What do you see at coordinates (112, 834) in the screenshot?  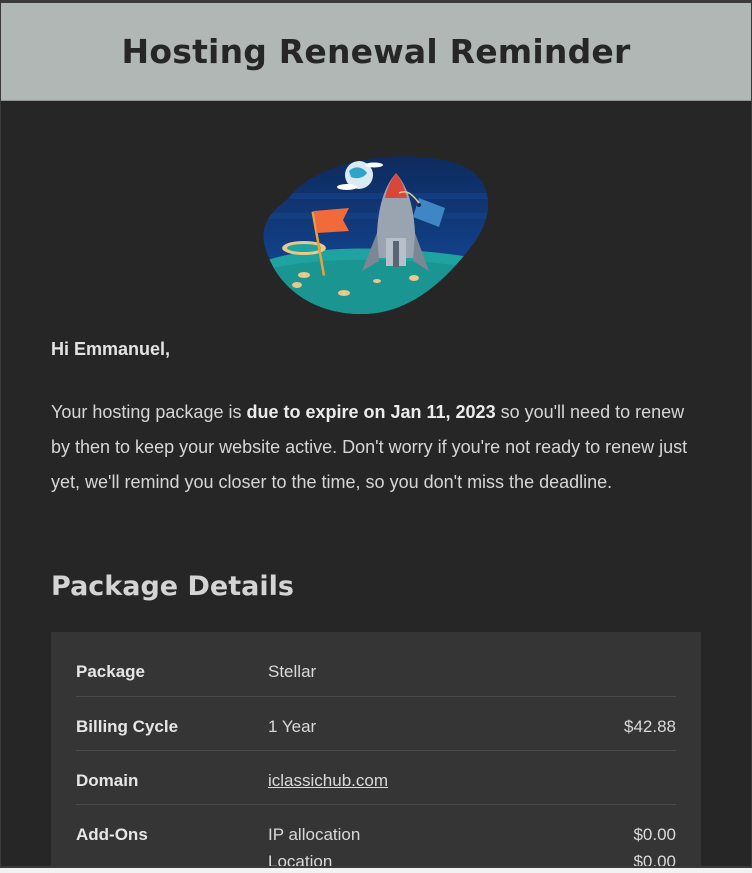 I see `addons-label: Add-Ons` at bounding box center [112, 834].